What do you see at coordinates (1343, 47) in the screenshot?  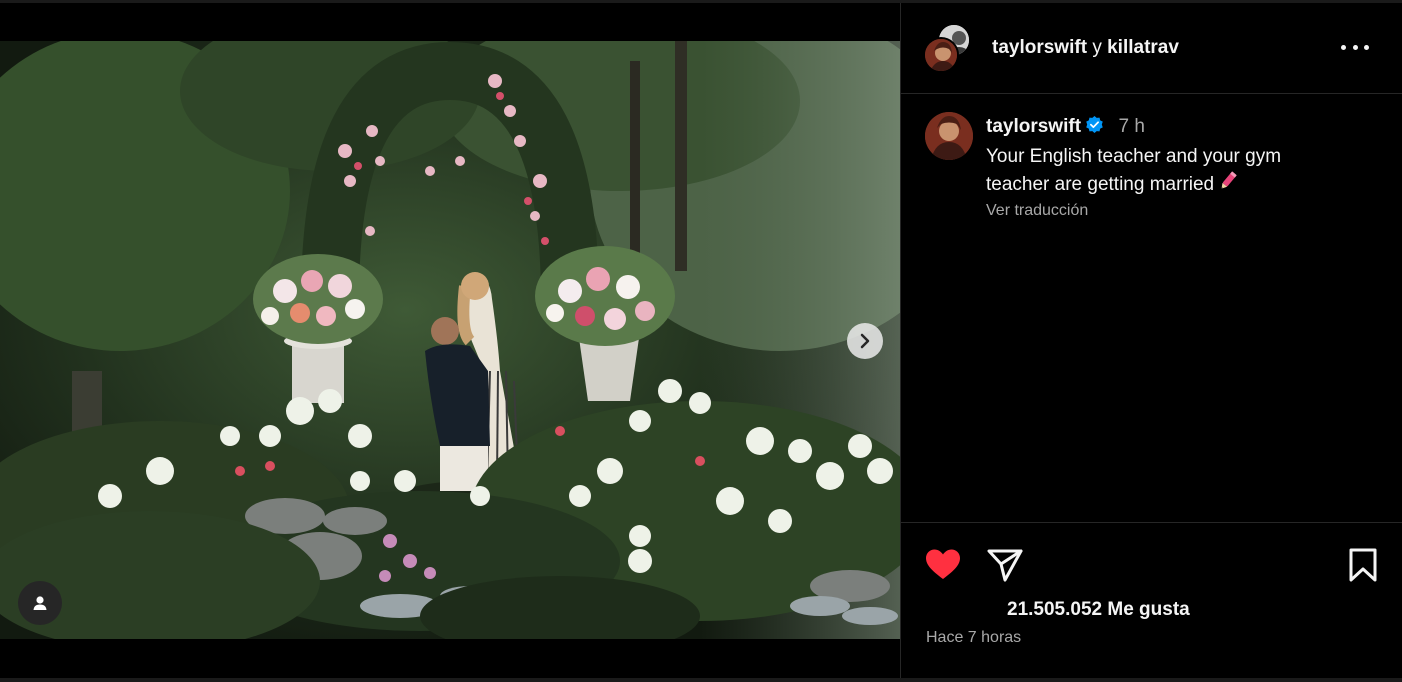 I see `more-icon` at bounding box center [1343, 47].